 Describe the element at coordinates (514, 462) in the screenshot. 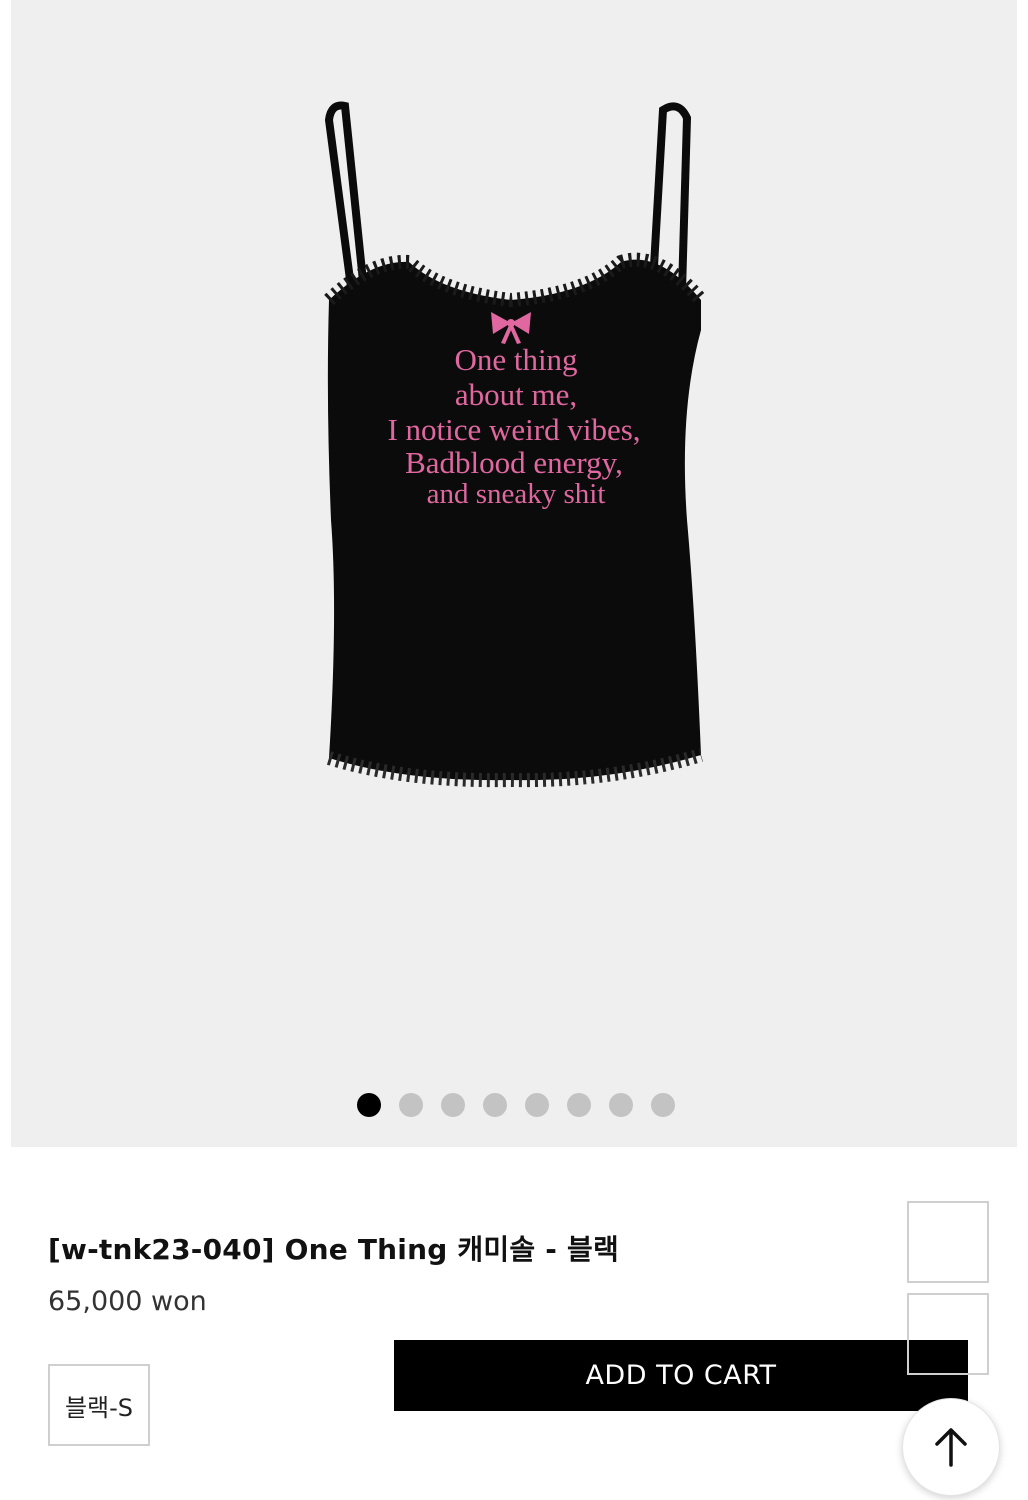

I see `print-line: Badblood energy,` at that location.